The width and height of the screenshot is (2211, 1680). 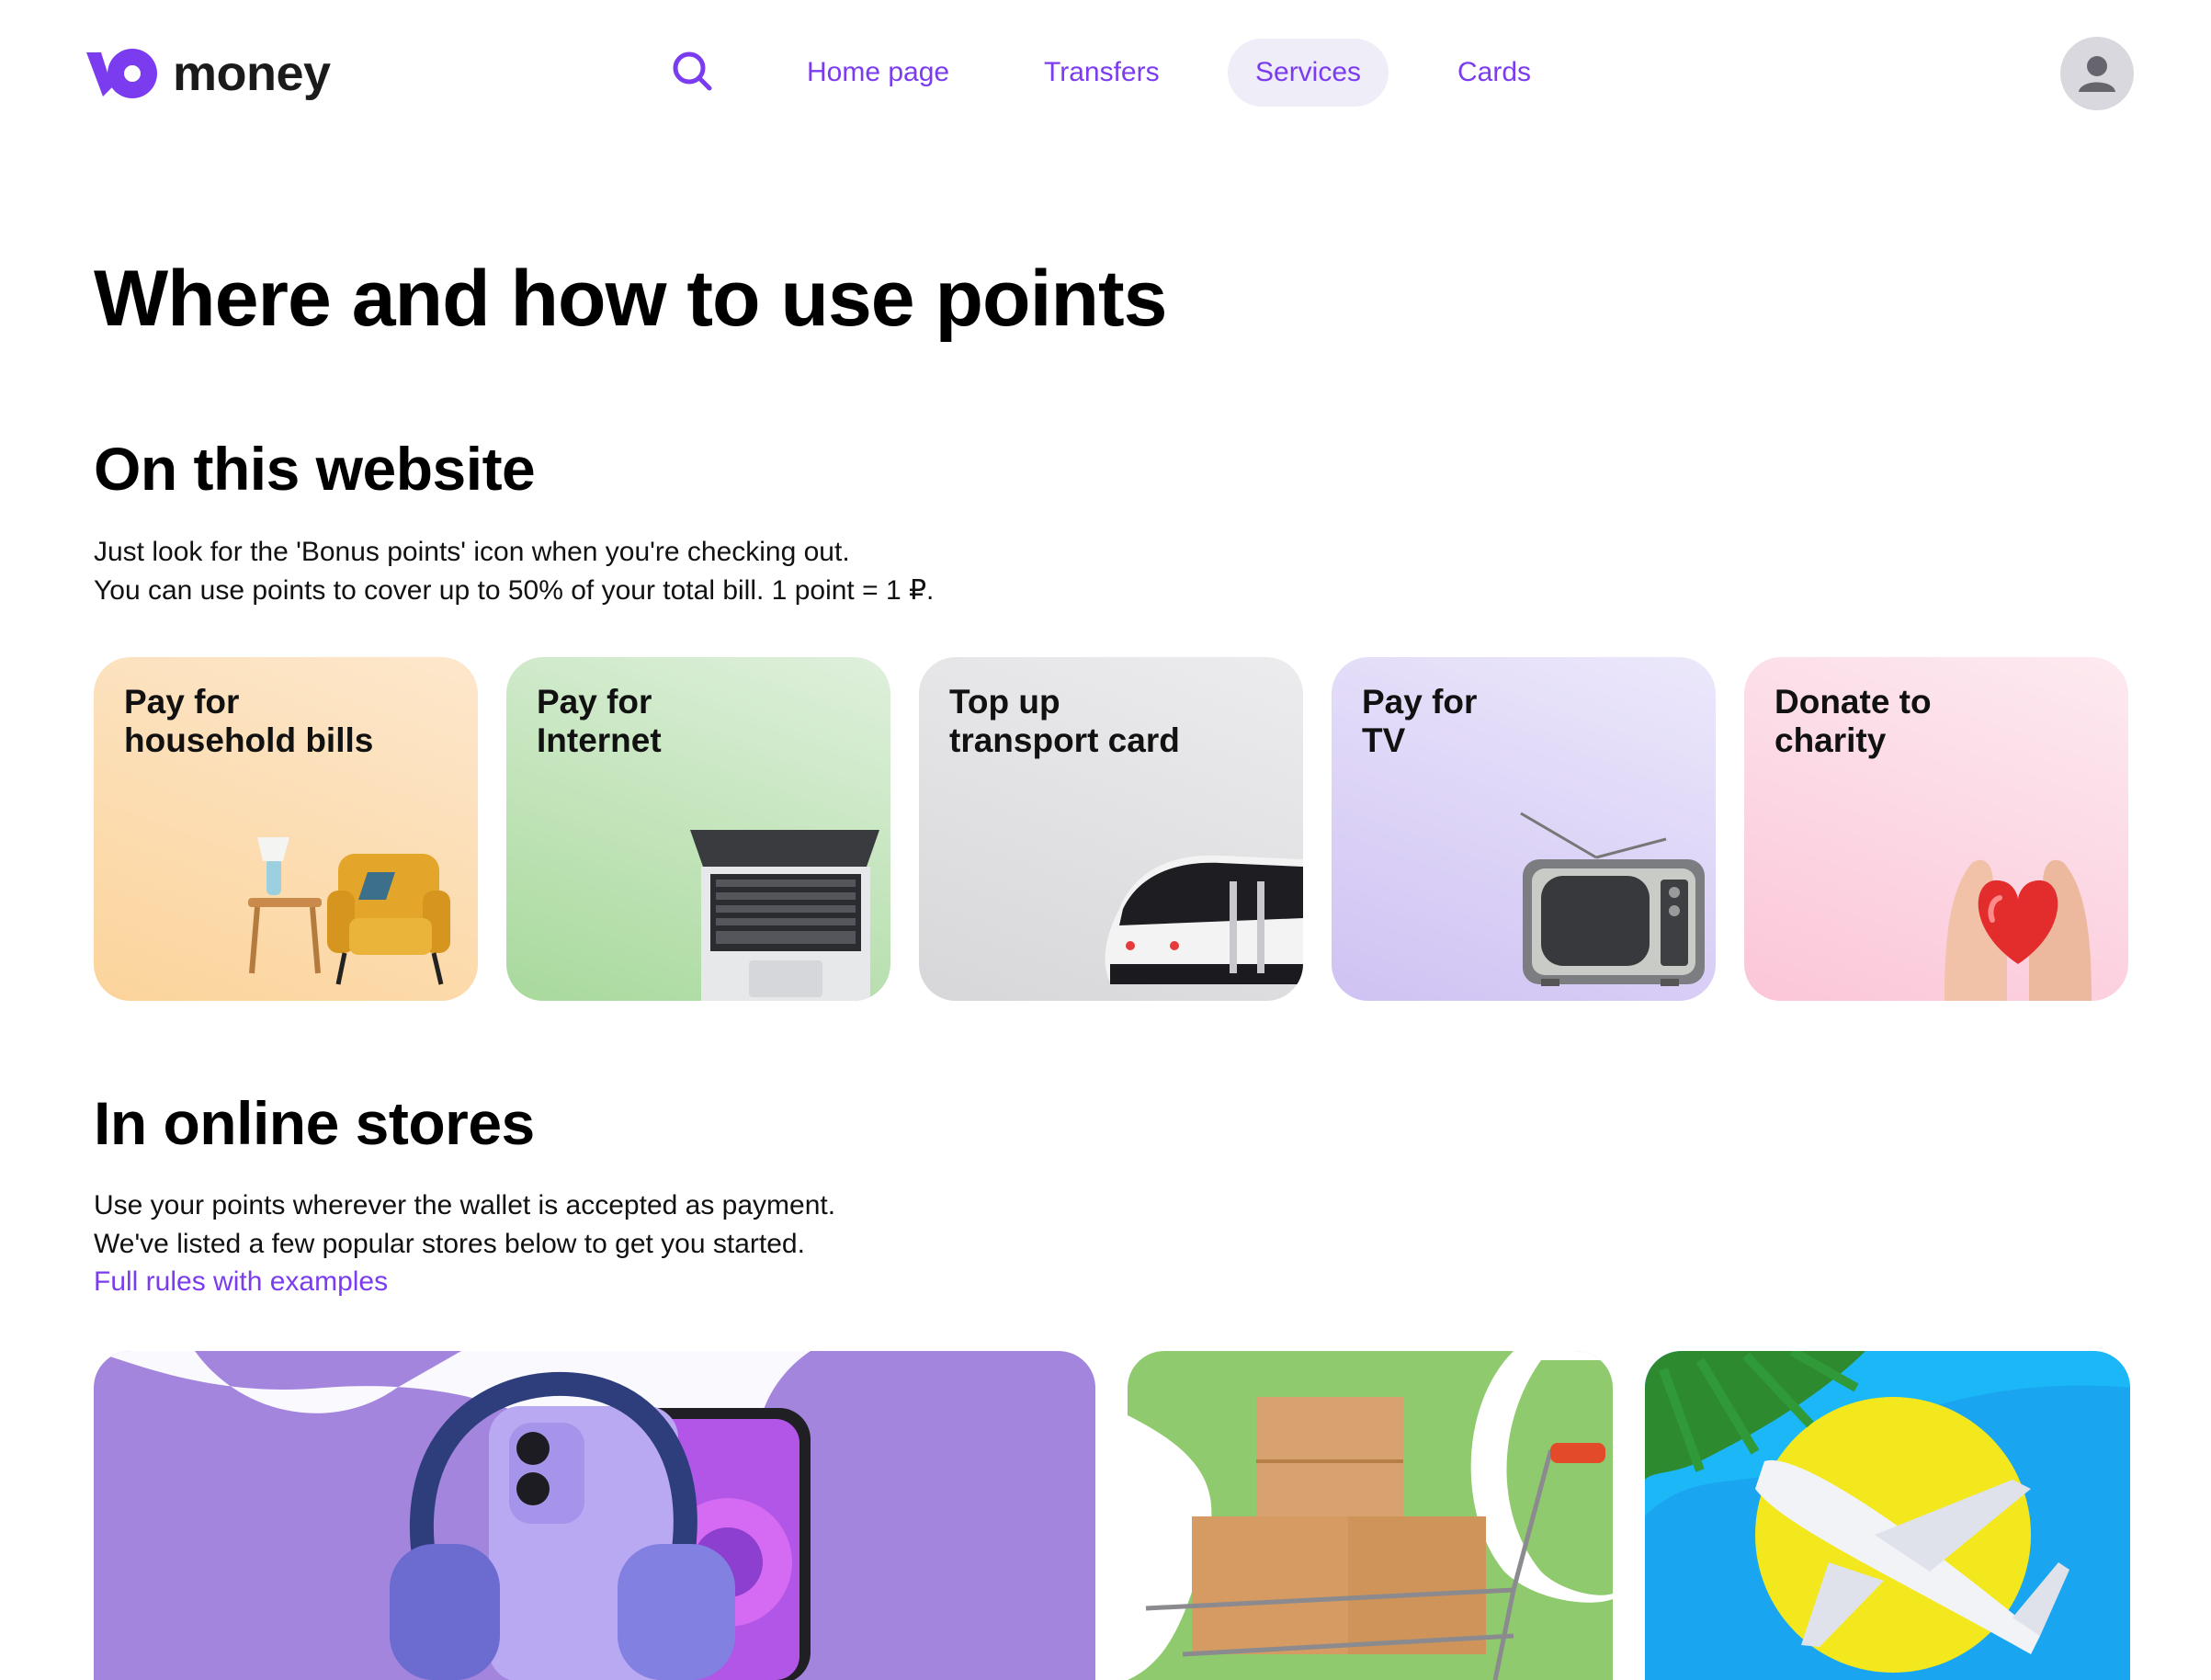 I want to click on card-transport: Top up transport card, so click(x=1111, y=829).